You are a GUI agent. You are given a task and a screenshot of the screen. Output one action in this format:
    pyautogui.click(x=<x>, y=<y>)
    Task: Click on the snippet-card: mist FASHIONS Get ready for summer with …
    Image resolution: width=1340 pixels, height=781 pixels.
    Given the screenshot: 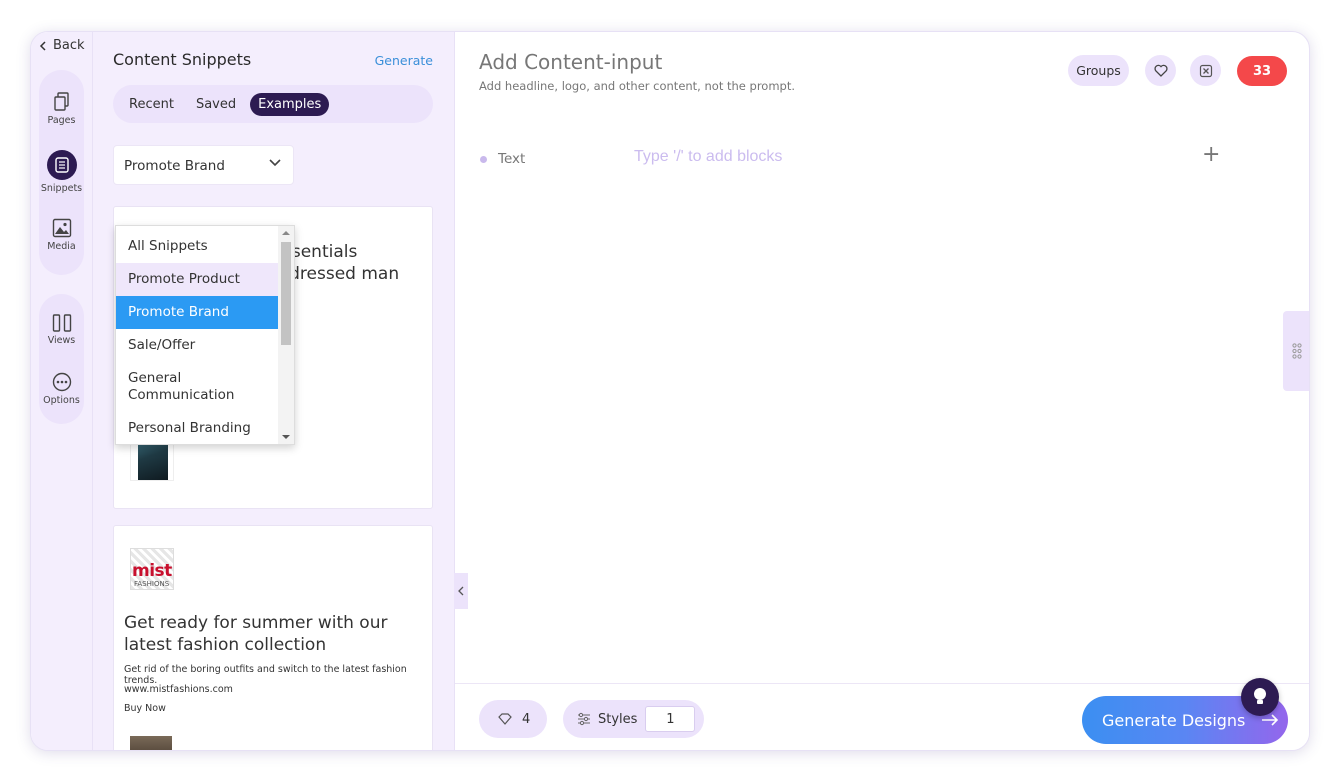 What is the action you would take?
    pyautogui.click(x=273, y=637)
    